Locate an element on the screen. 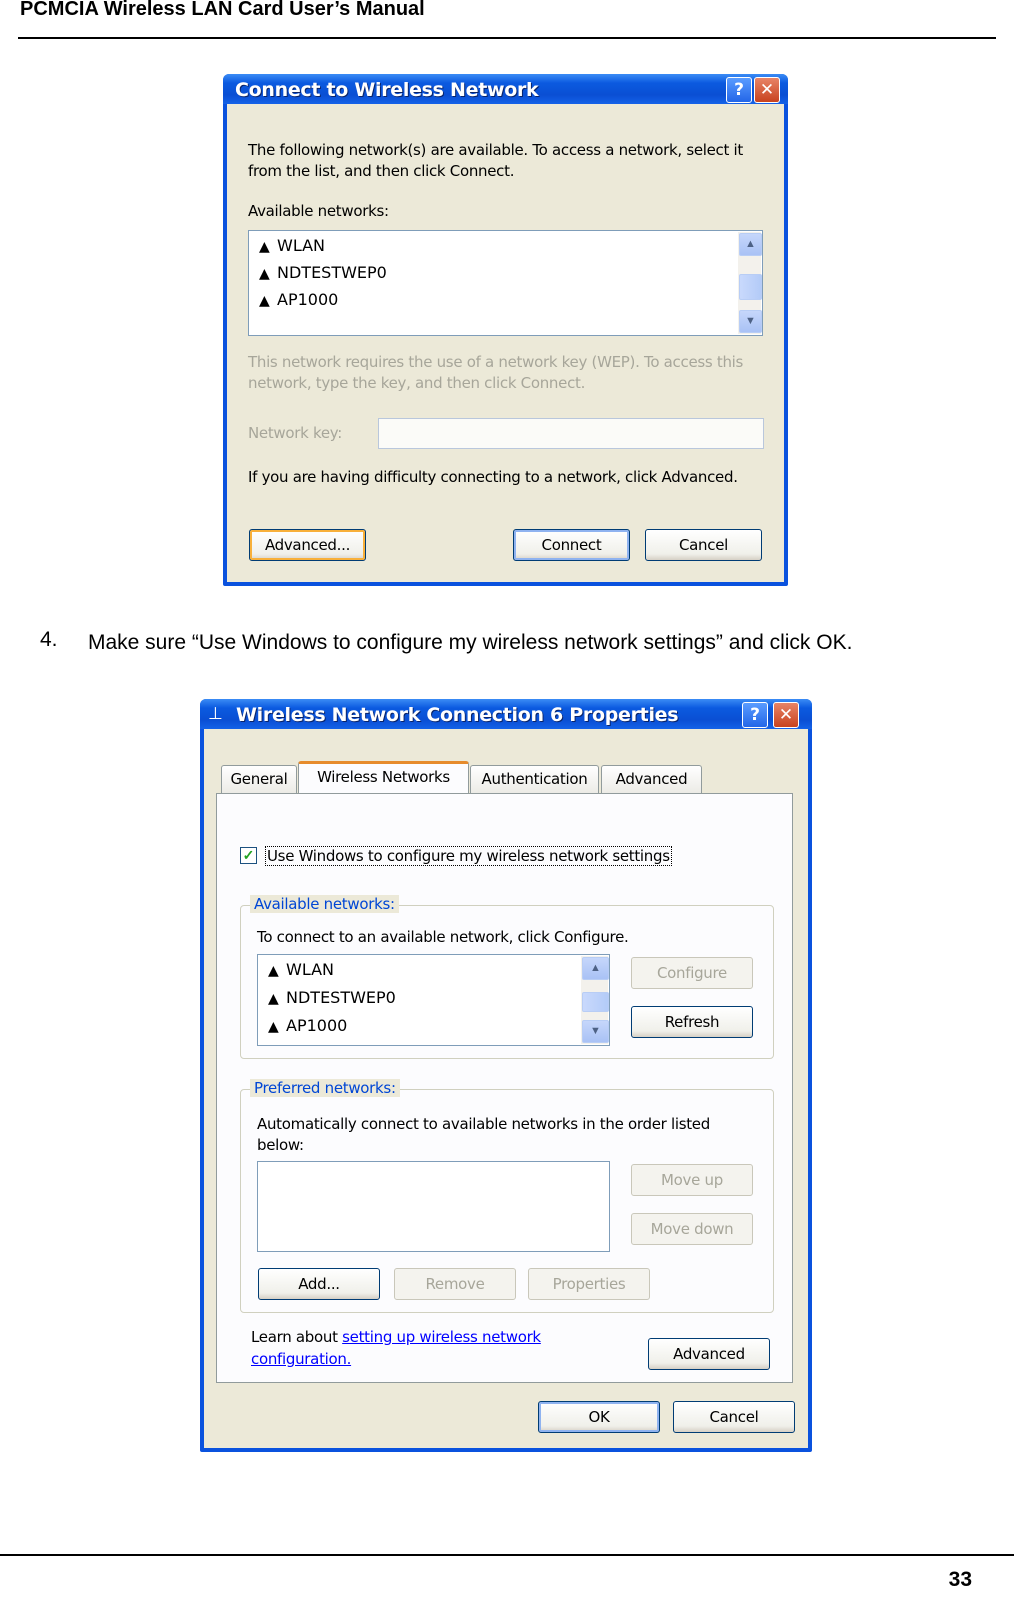 The height and width of the screenshot is (1600, 1014). tab-advanced: Advanced is located at coordinates (651, 779).